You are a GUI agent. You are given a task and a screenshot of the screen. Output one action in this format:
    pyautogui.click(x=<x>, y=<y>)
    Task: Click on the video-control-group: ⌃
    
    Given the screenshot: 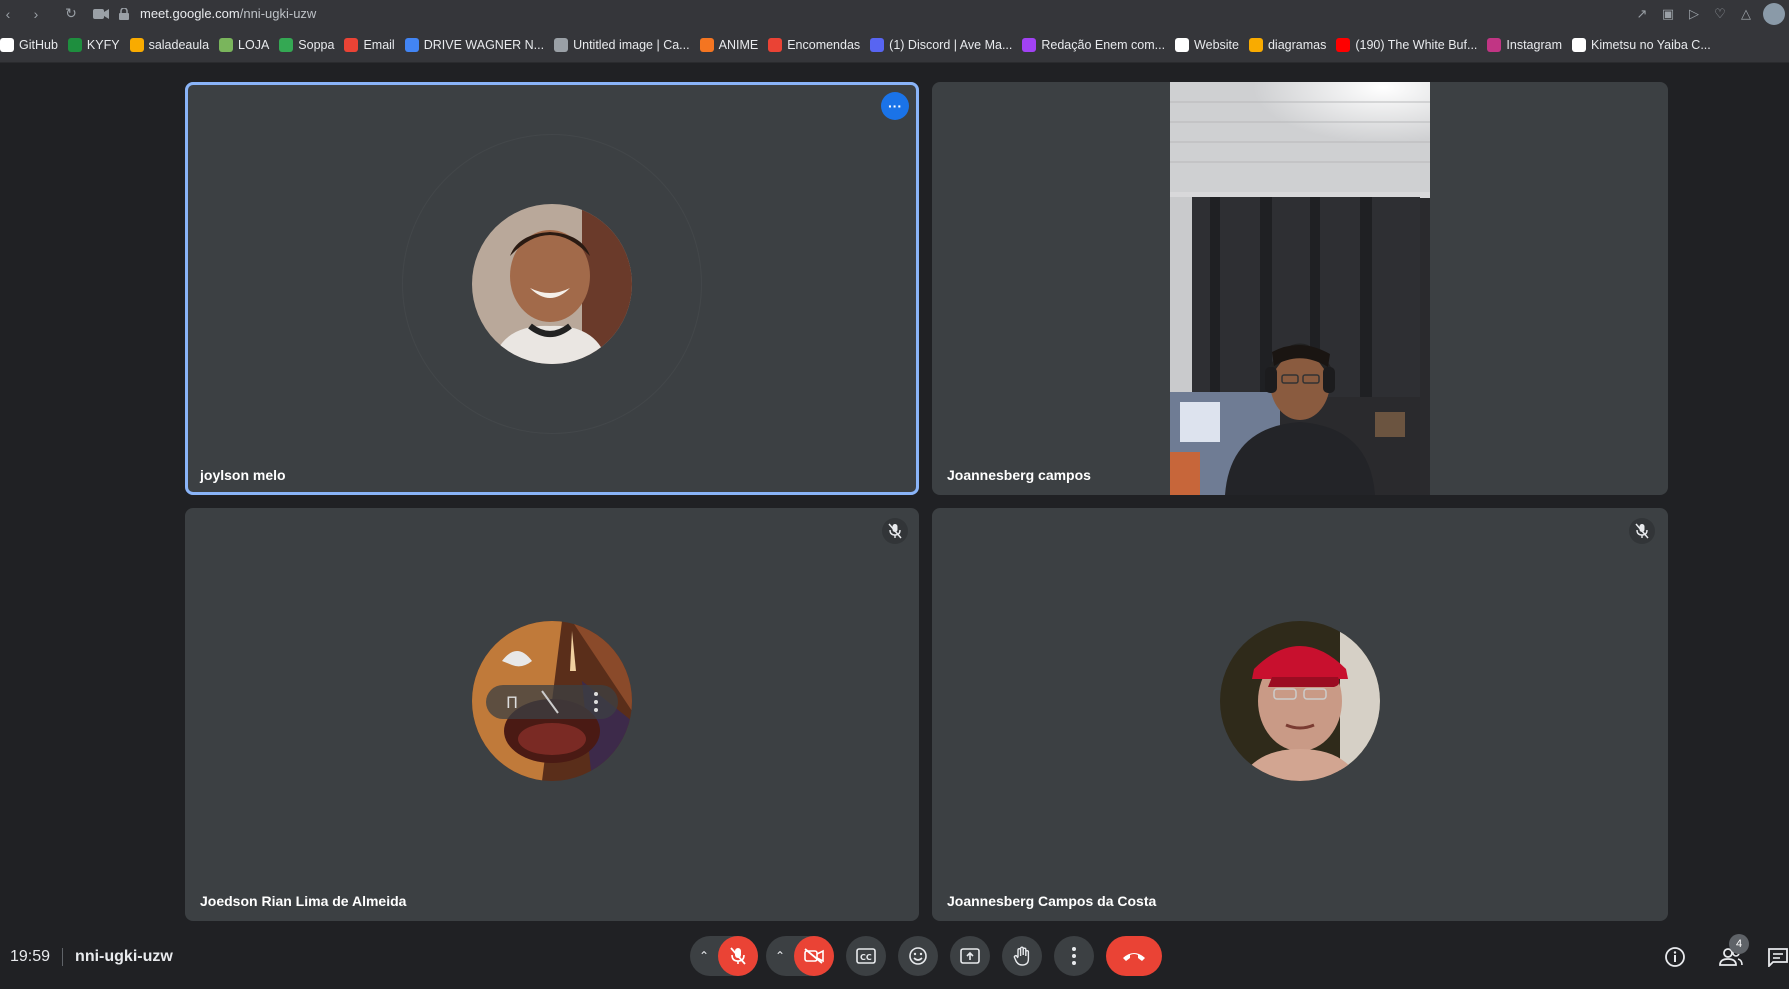 What is the action you would take?
    pyautogui.click(x=800, y=956)
    